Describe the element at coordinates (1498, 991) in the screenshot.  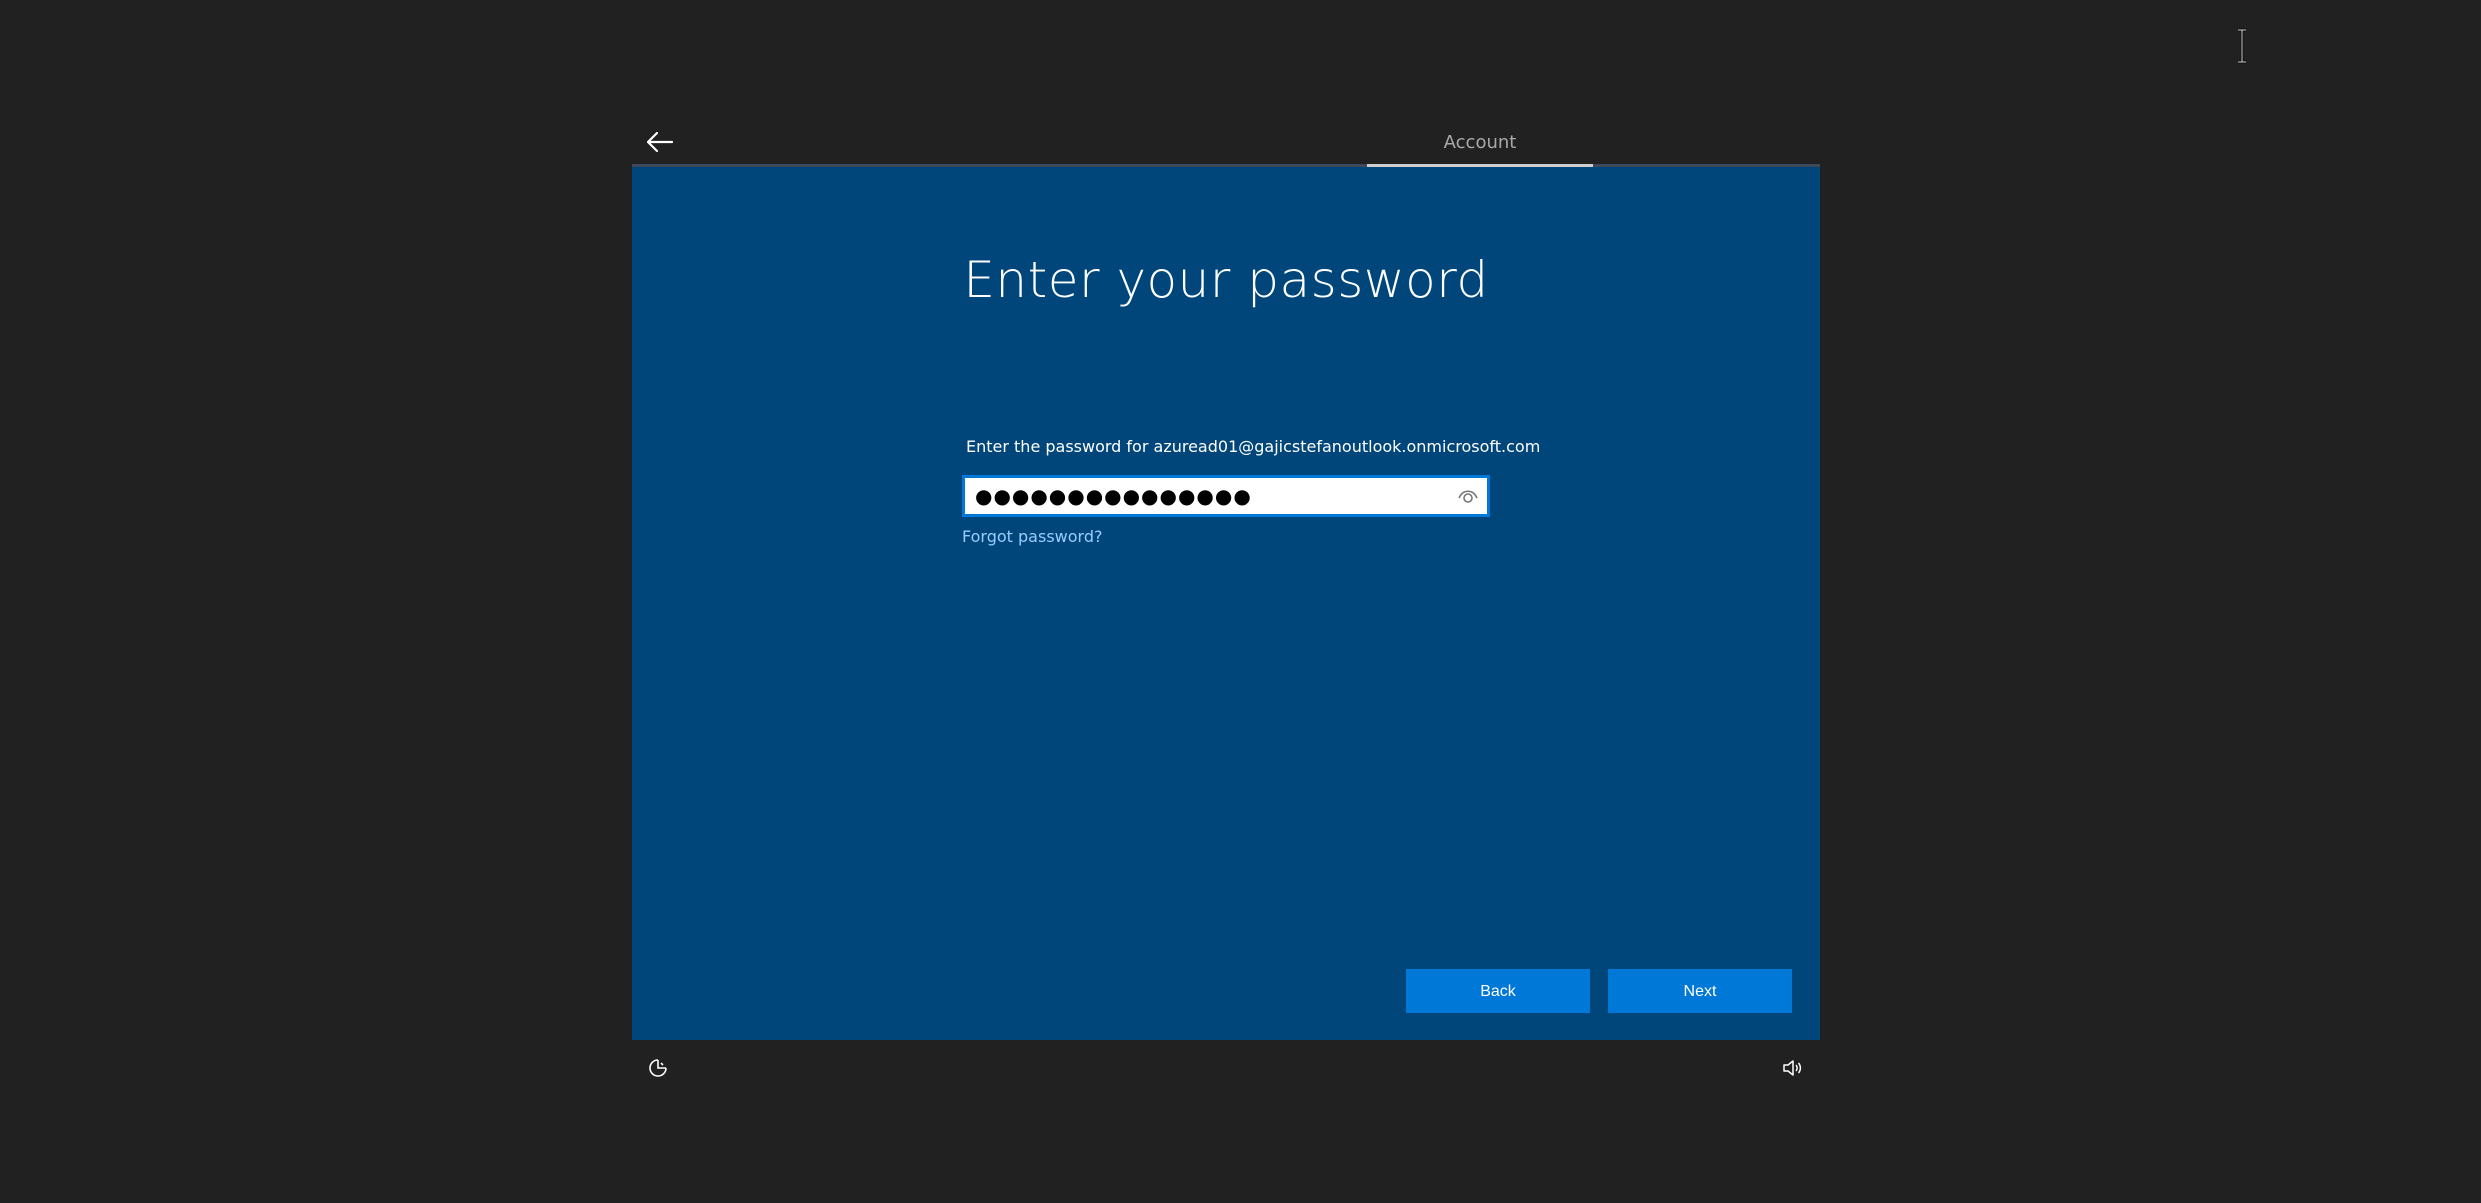
I see `back-button: Back` at that location.